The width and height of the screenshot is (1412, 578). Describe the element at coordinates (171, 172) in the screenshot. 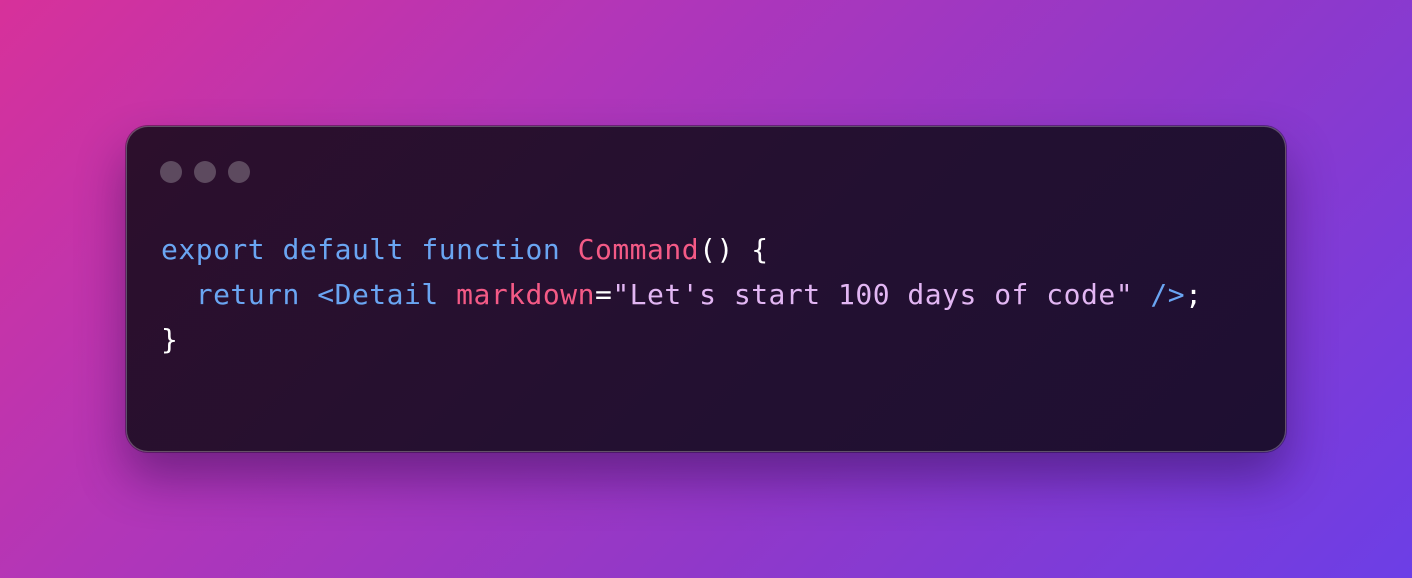

I see `close-dot` at that location.